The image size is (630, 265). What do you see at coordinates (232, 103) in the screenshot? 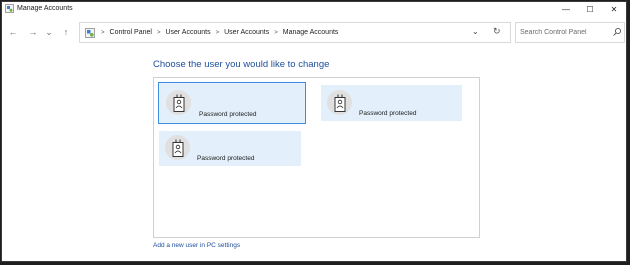
I see `account-tile-1: Password protected` at bounding box center [232, 103].